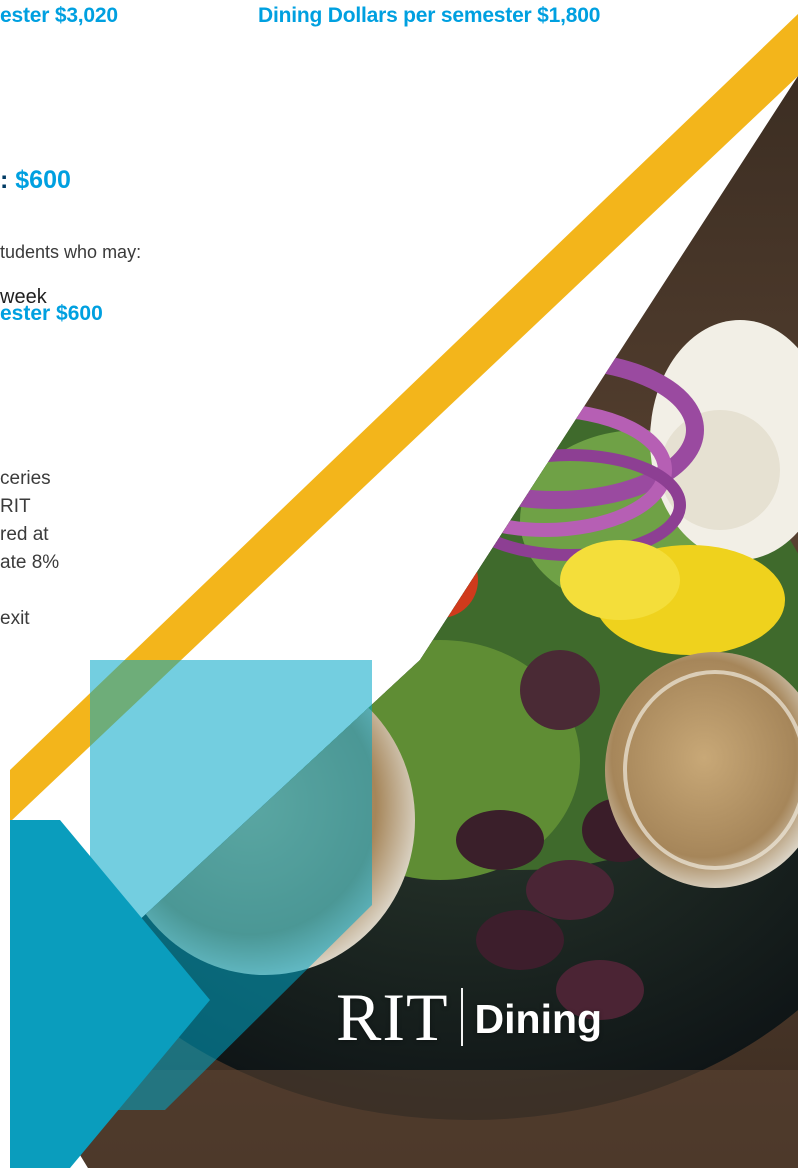 The height and width of the screenshot is (1168, 798). What do you see at coordinates (461, 1017) in the screenshot?
I see `logo-divider` at bounding box center [461, 1017].